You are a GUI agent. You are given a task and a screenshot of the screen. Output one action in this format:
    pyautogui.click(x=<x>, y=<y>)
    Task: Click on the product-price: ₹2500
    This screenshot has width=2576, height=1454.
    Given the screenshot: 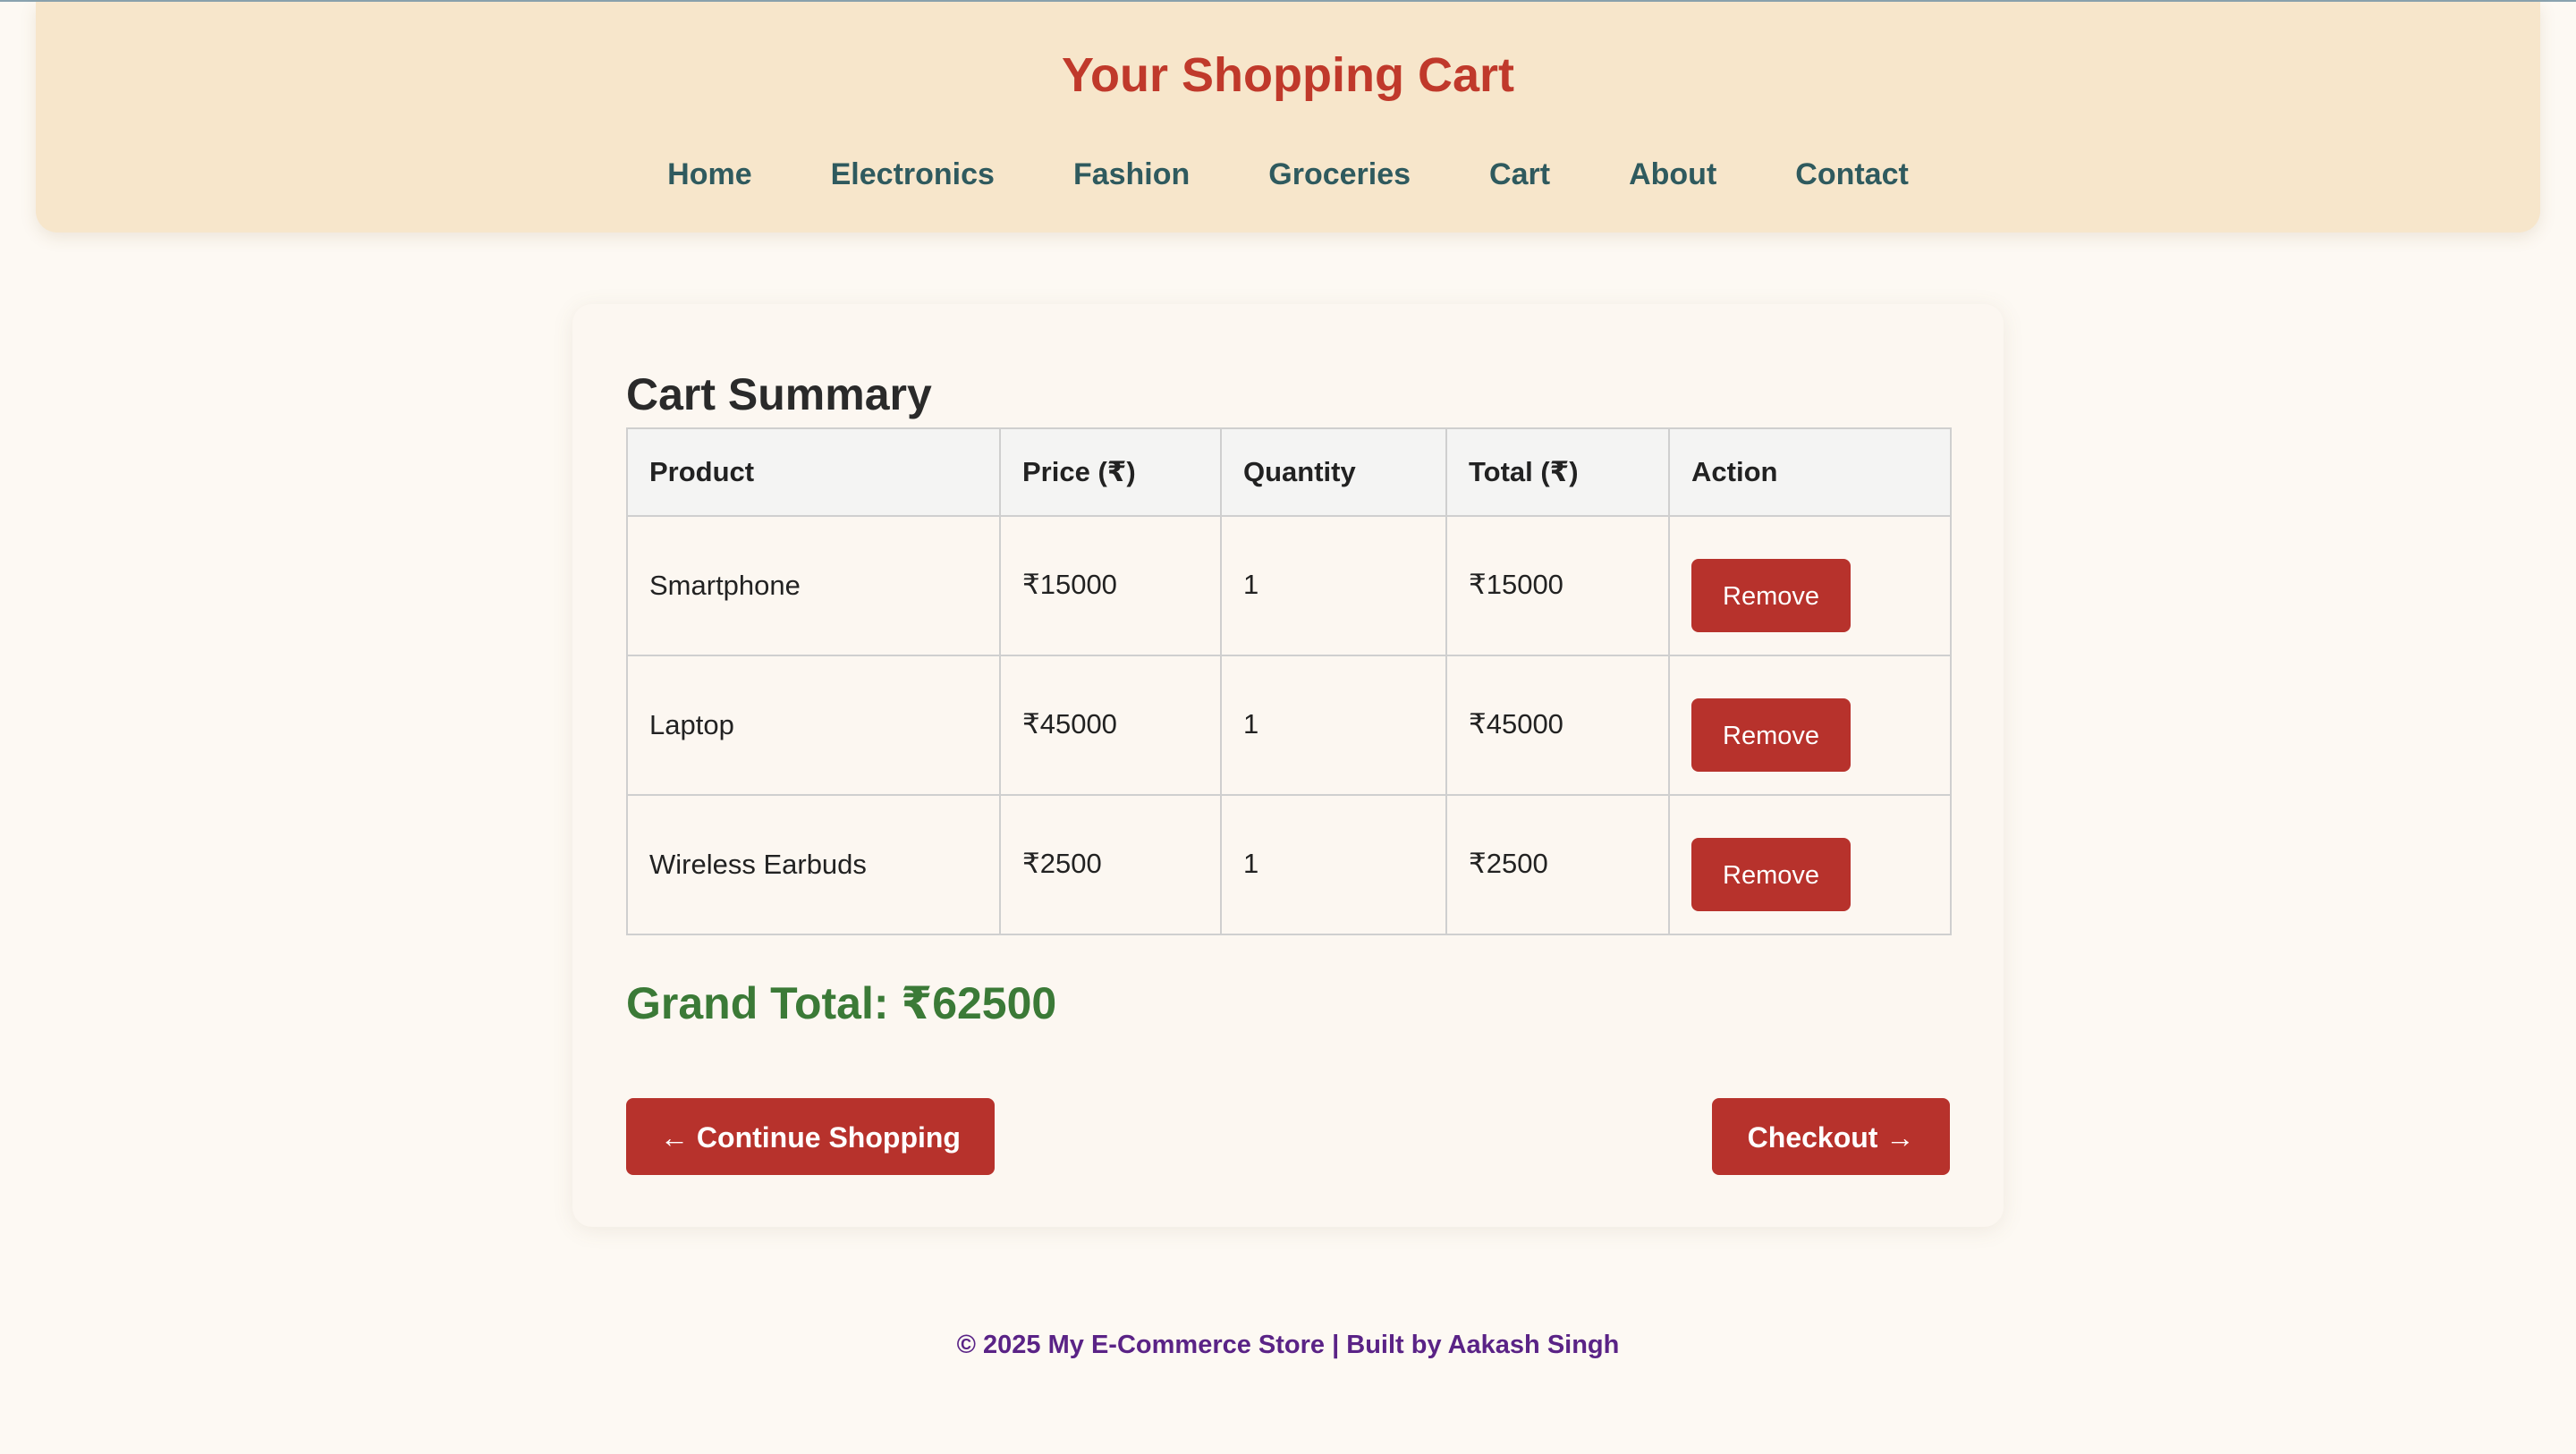 What is the action you would take?
    pyautogui.click(x=1110, y=865)
    